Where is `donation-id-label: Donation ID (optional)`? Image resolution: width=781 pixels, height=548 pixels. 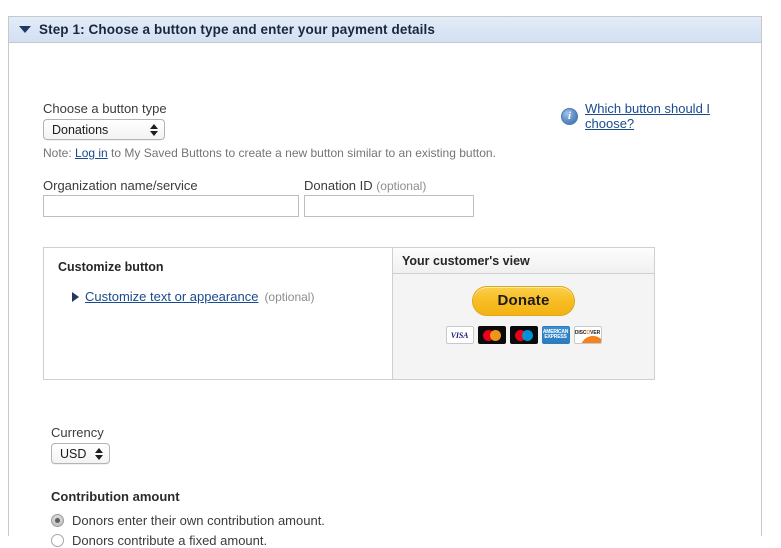
donation-id-label: Donation ID (optional) is located at coordinates (365, 185).